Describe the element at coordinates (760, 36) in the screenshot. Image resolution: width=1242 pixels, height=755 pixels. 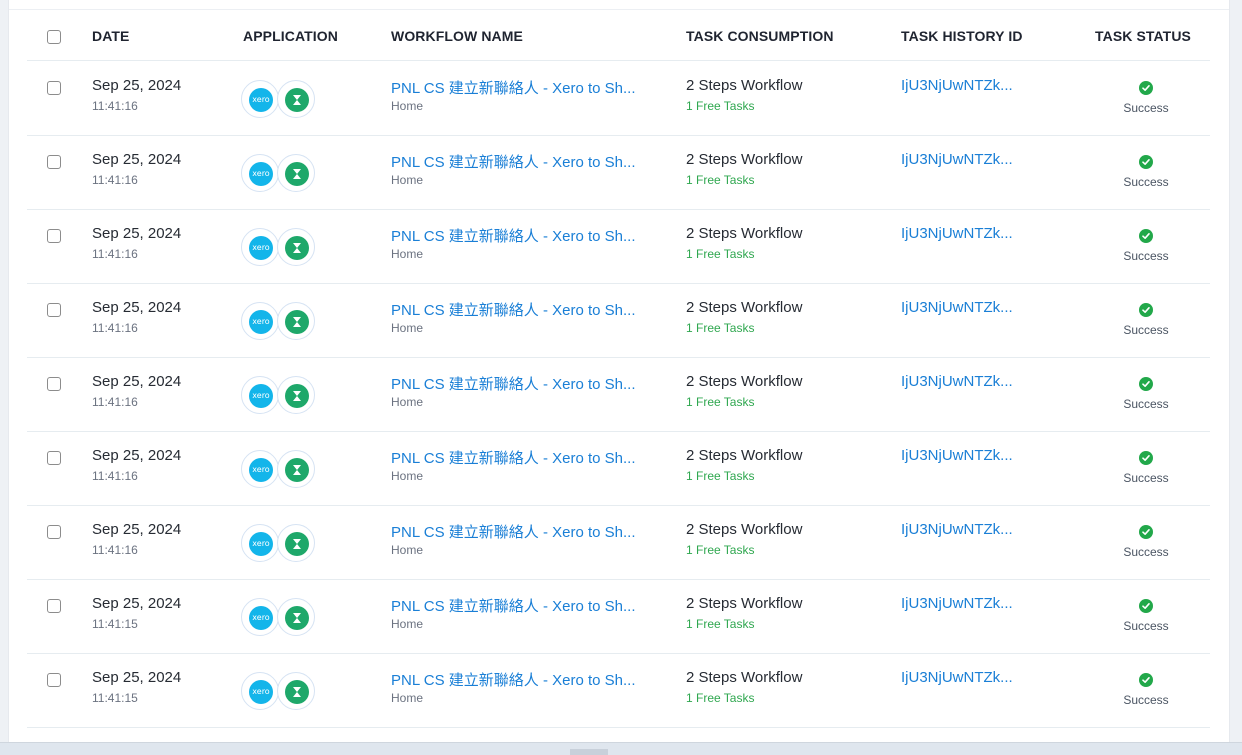
I see `column-header-task-consumption: TASK CONSUMPTION` at that location.